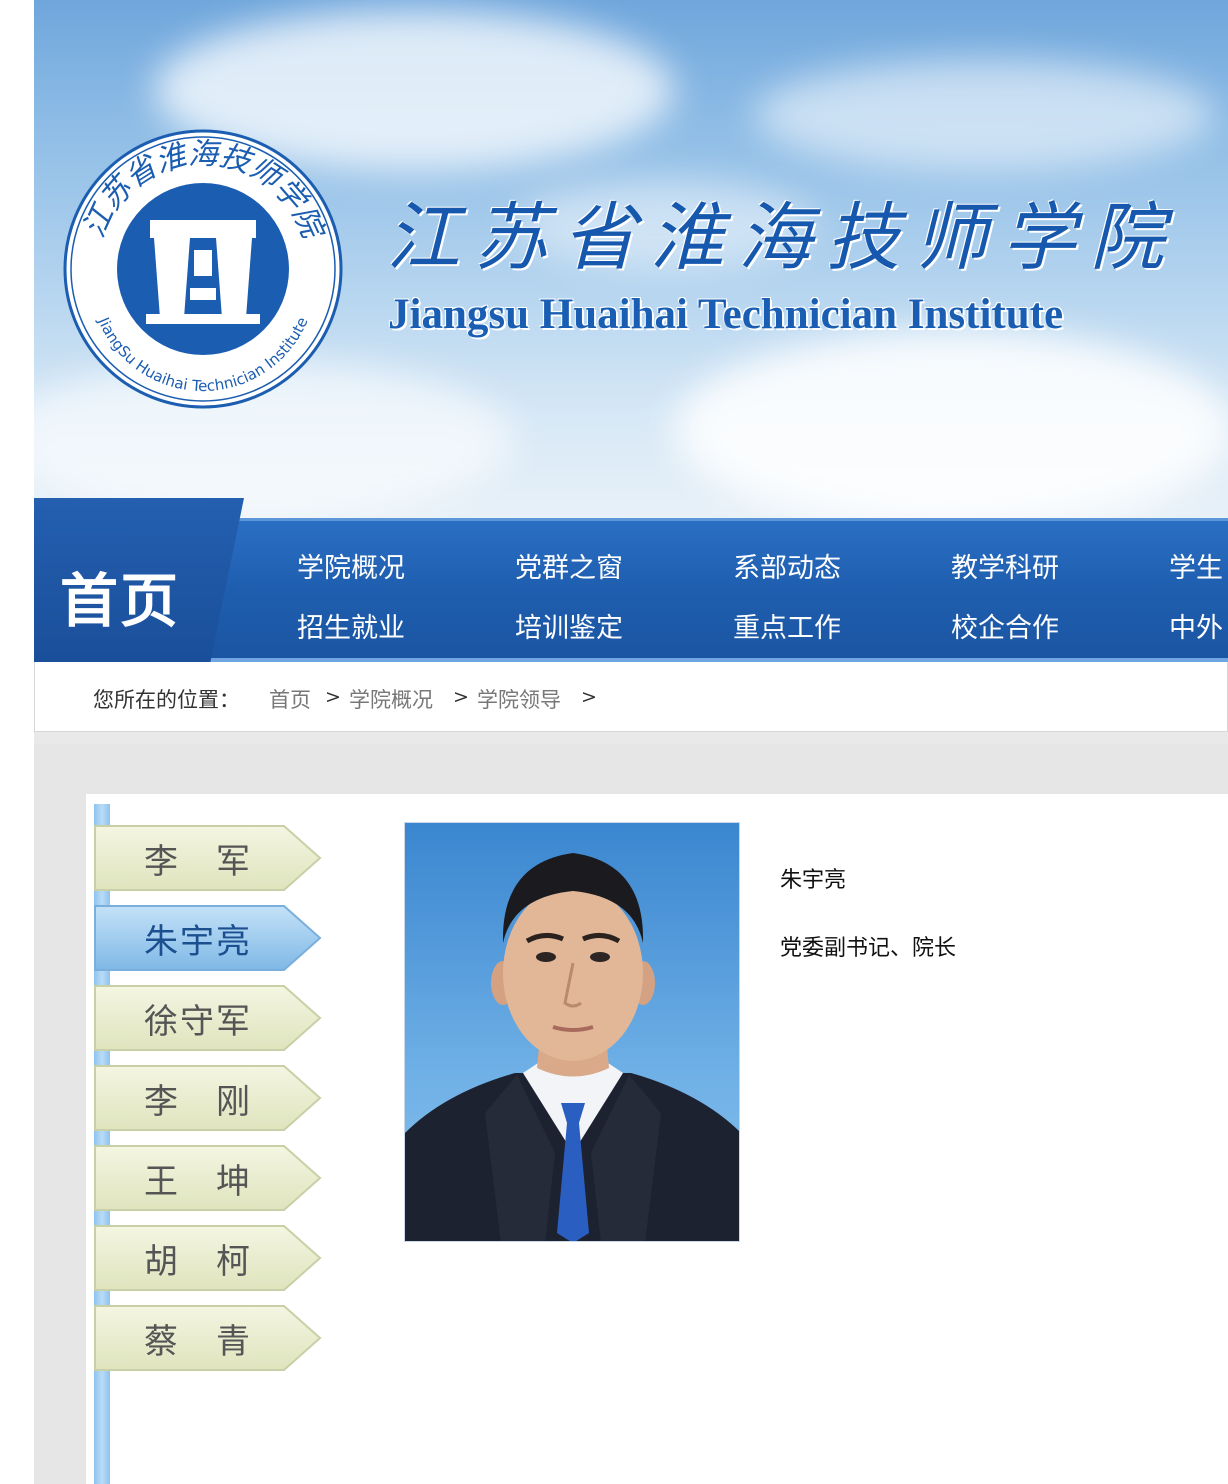  I want to click on leader-tab: 蔡 青, so click(208, 1338).